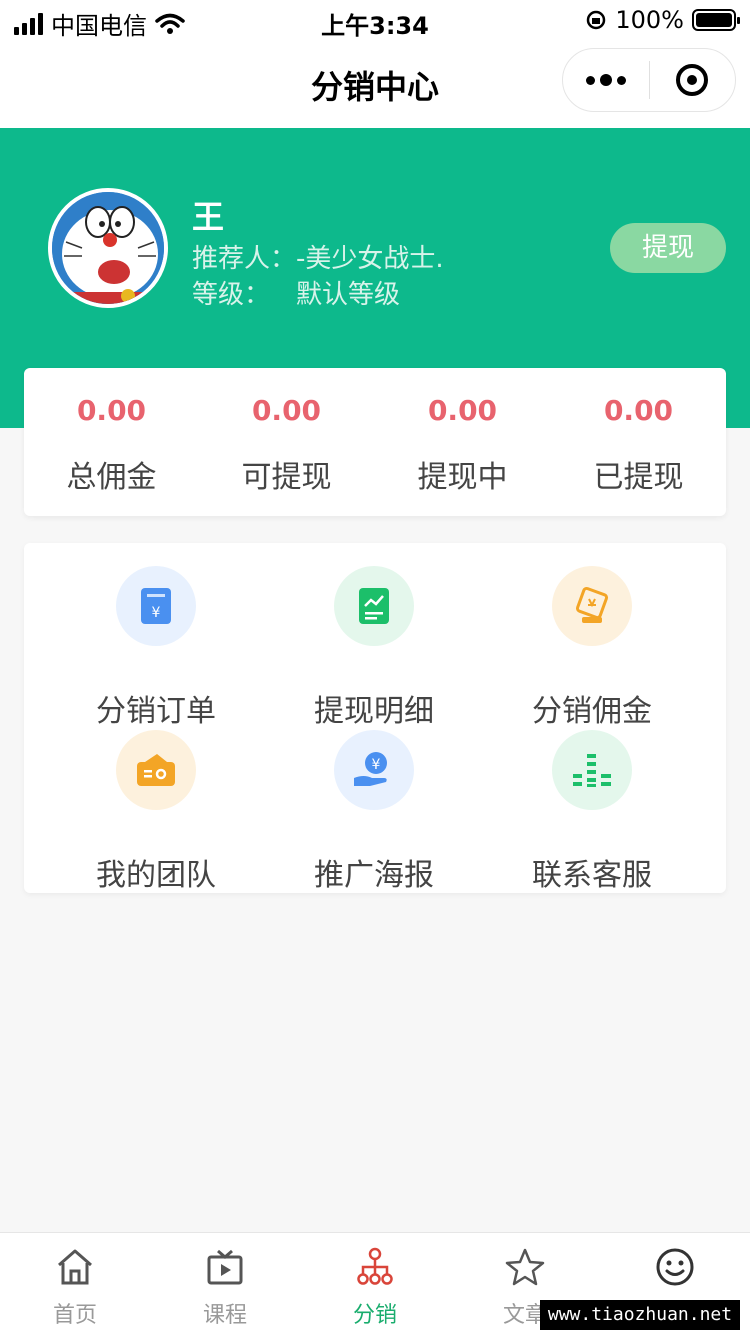 This screenshot has width=750, height=1334. What do you see at coordinates (668, 248) in the screenshot?
I see `withdraw-button: 提现` at bounding box center [668, 248].